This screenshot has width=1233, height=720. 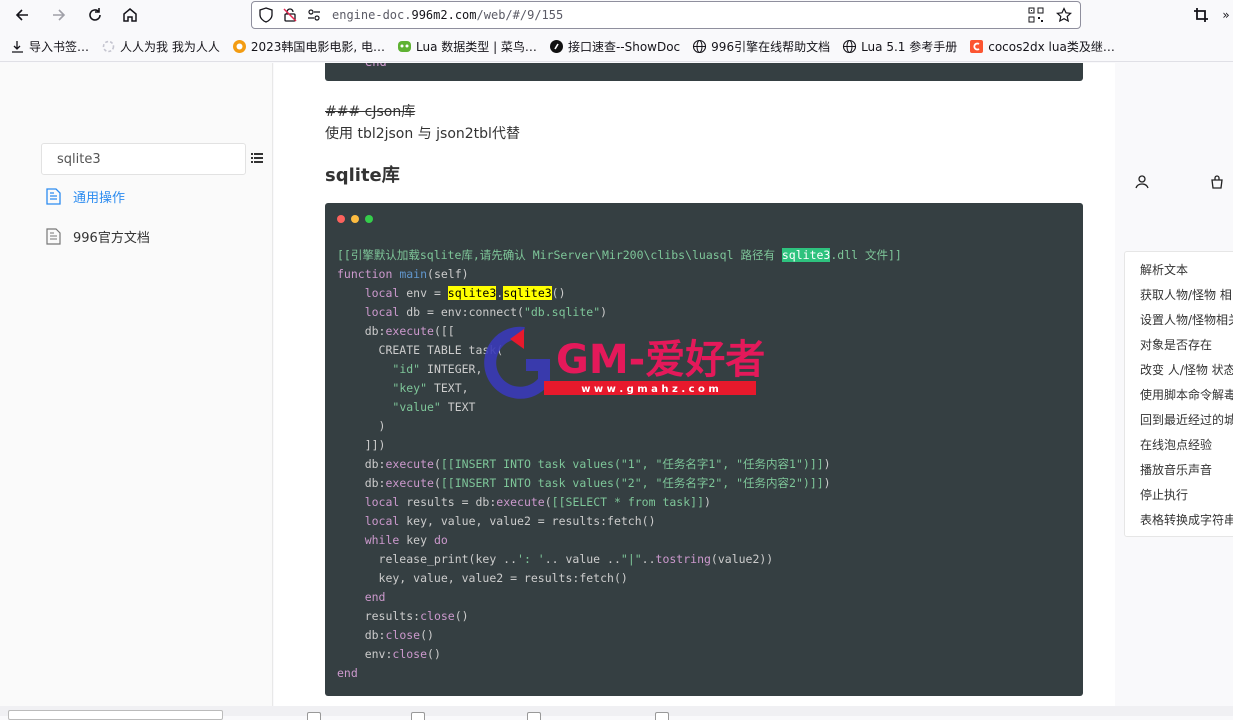 What do you see at coordinates (362, 175) in the screenshot?
I see `section-title: sqlite库` at bounding box center [362, 175].